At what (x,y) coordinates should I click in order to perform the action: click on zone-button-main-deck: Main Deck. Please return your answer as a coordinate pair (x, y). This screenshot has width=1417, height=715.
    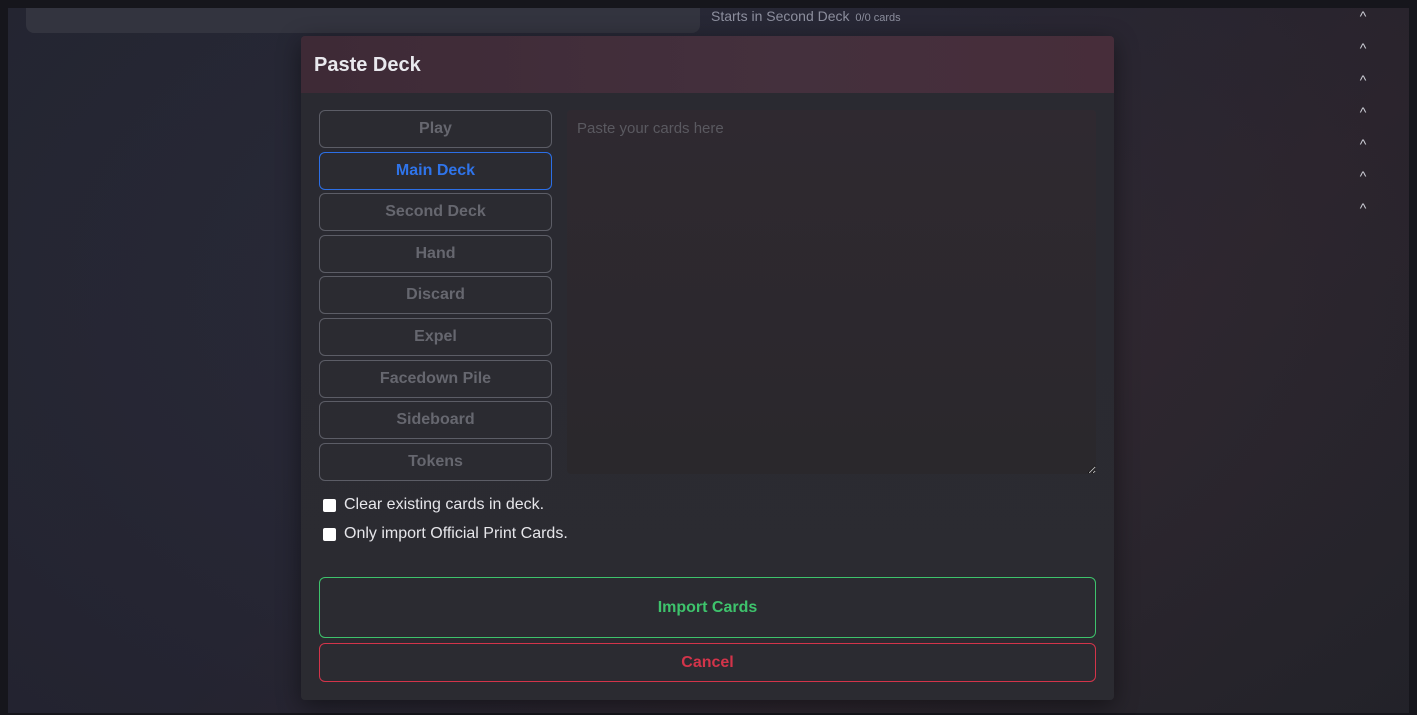
    Looking at the image, I should click on (435, 170).